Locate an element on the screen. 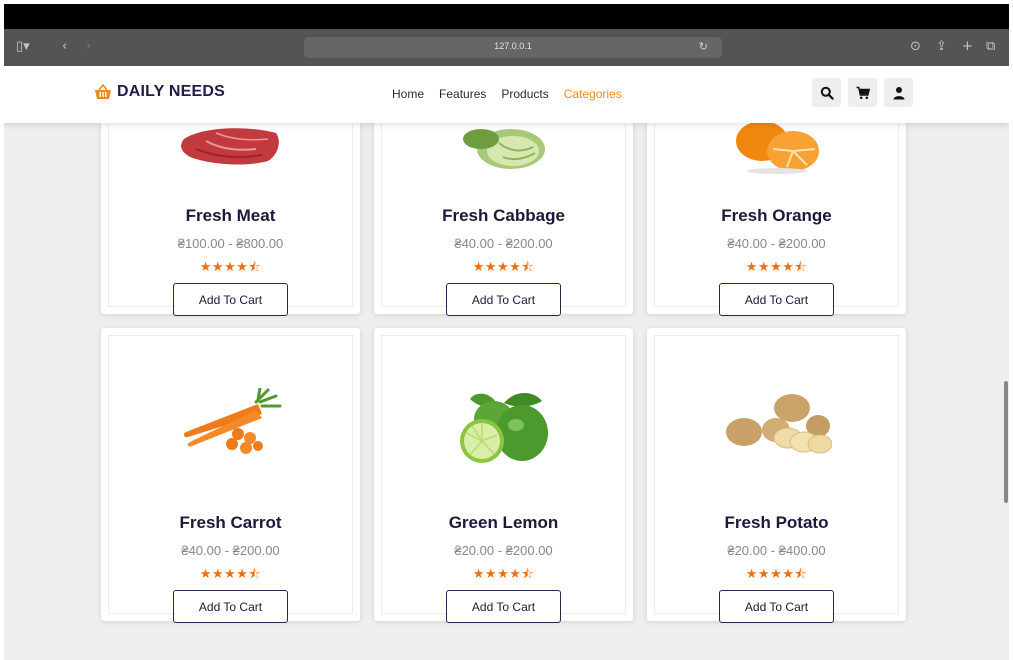 The image size is (1013, 660). tabs-overview-icon: ⧉ is located at coordinates (990, 47).